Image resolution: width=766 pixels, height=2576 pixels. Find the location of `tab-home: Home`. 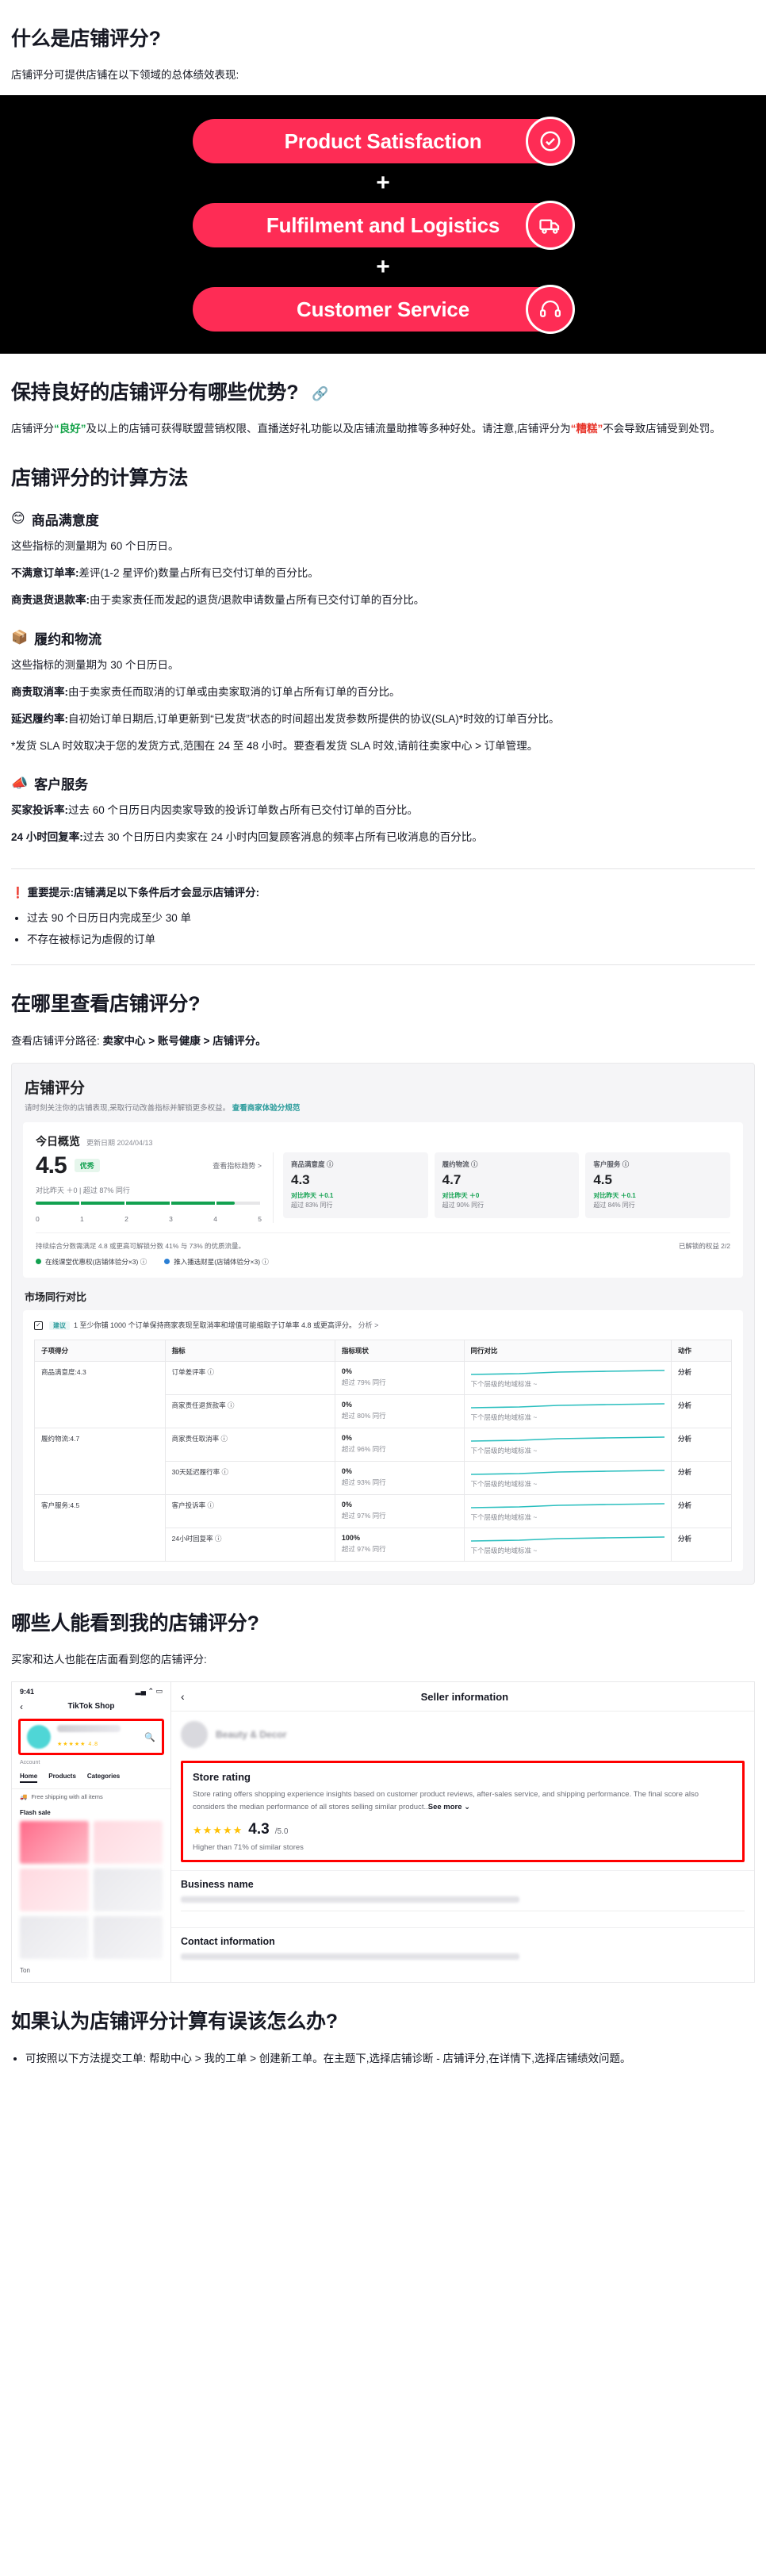

tab-home: Home is located at coordinates (29, 1779).